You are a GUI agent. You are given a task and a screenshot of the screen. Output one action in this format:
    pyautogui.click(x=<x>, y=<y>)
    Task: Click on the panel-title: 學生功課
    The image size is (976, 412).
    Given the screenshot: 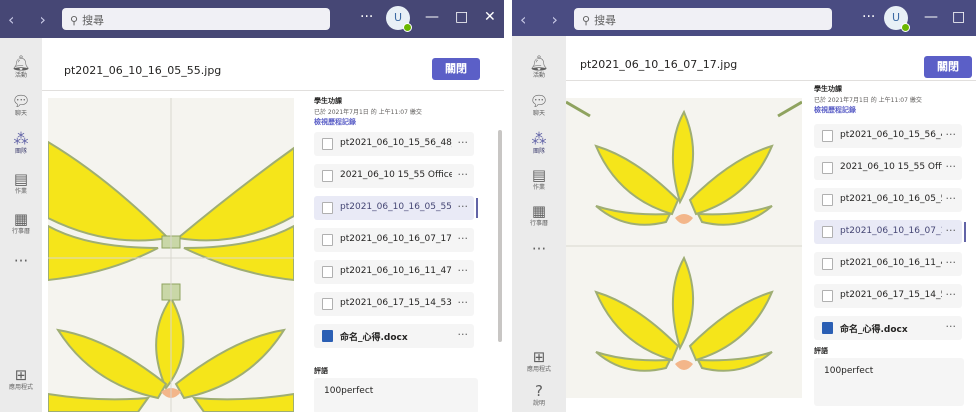 What is the action you would take?
    pyautogui.click(x=828, y=89)
    